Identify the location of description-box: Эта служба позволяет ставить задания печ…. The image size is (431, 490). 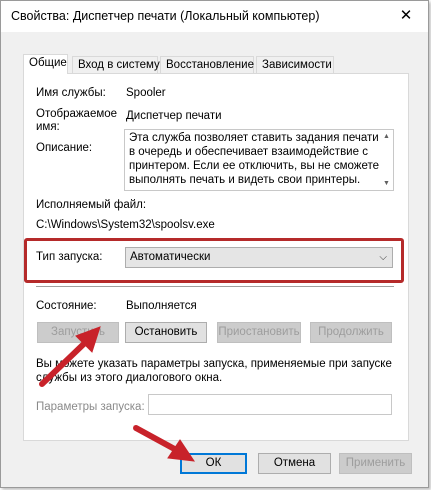
(259, 160).